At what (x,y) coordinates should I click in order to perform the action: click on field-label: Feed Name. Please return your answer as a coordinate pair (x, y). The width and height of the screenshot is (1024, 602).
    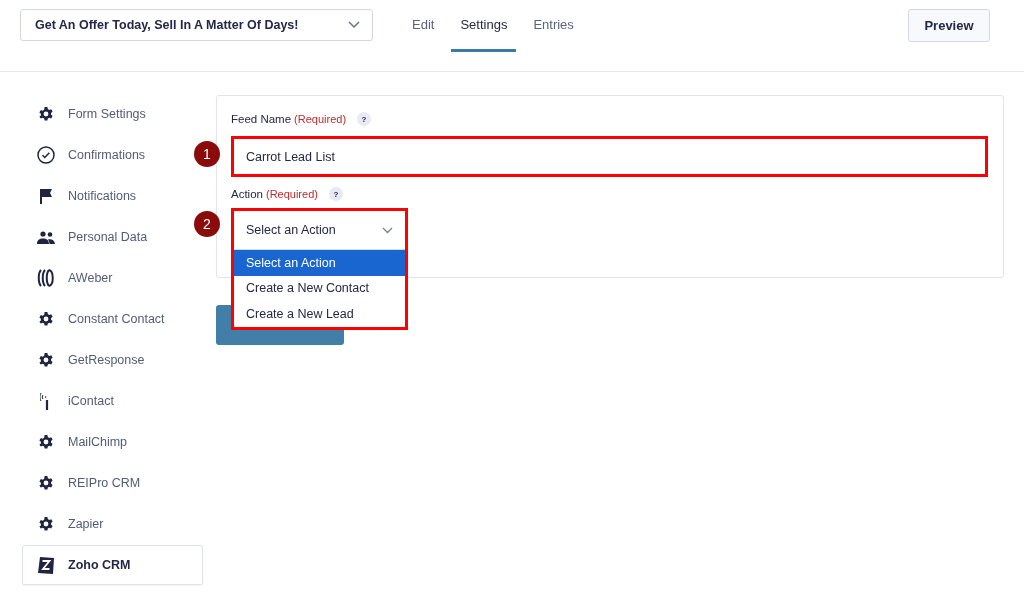
    Looking at the image, I should click on (261, 119).